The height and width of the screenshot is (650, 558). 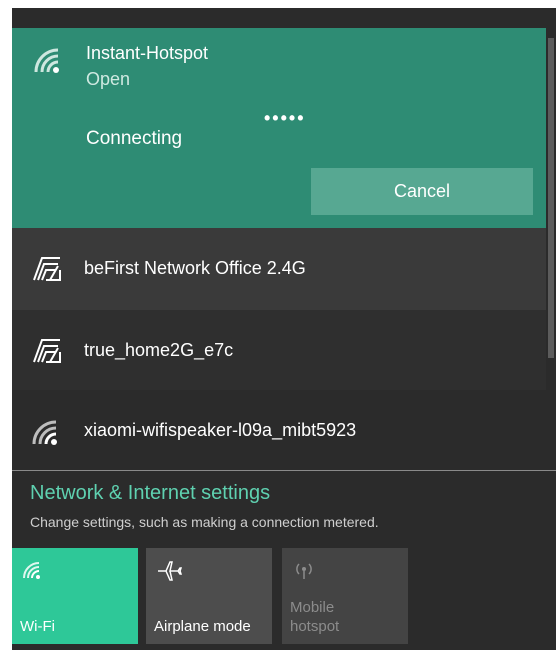 What do you see at coordinates (75, 596) in the screenshot?
I see `wifi-toggle: Wi-Fi` at bounding box center [75, 596].